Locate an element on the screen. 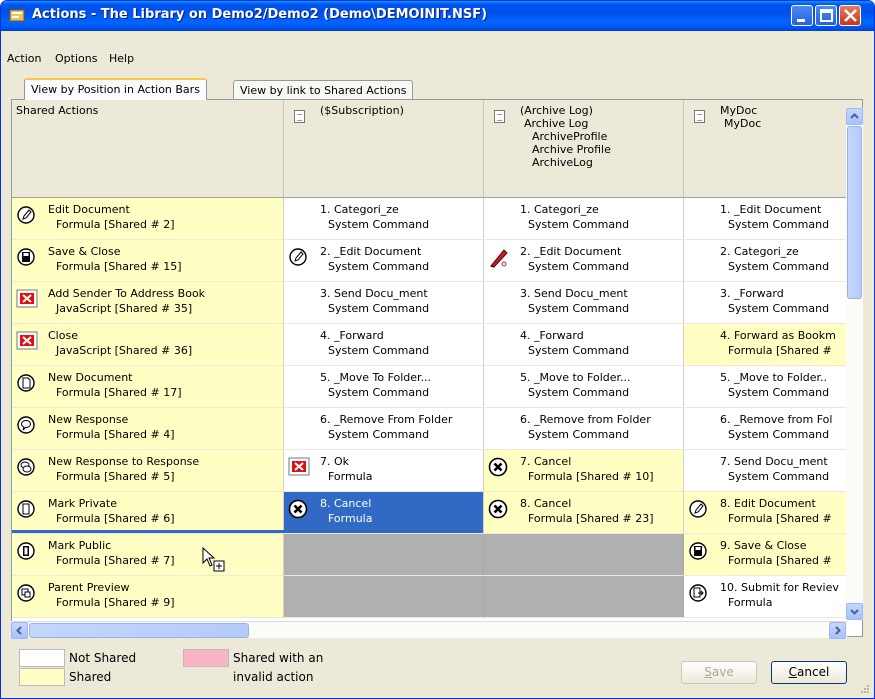 The image size is (875, 699). grid-cell: 6. _Remove From Folder System Command is located at coordinates (384, 429).